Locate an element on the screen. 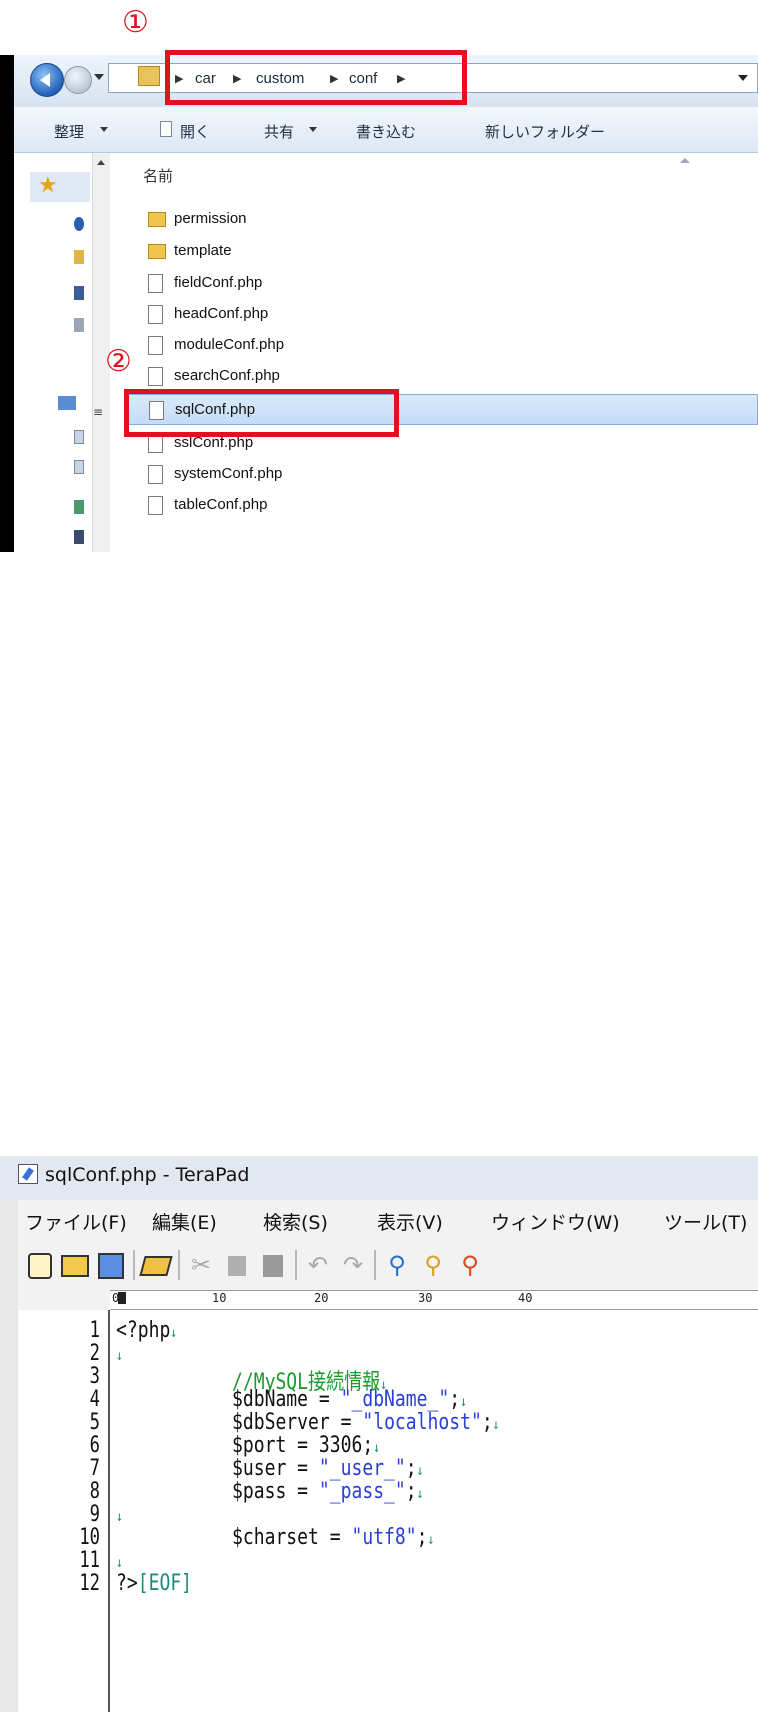  list-item: template is located at coordinates (448, 251).